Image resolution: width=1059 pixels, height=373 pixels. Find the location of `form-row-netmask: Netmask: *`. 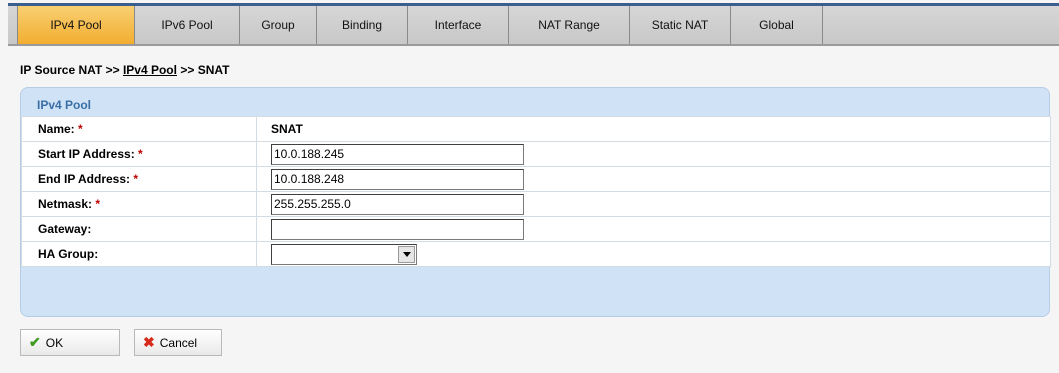

form-row-netmask: Netmask: * is located at coordinates (536, 204).